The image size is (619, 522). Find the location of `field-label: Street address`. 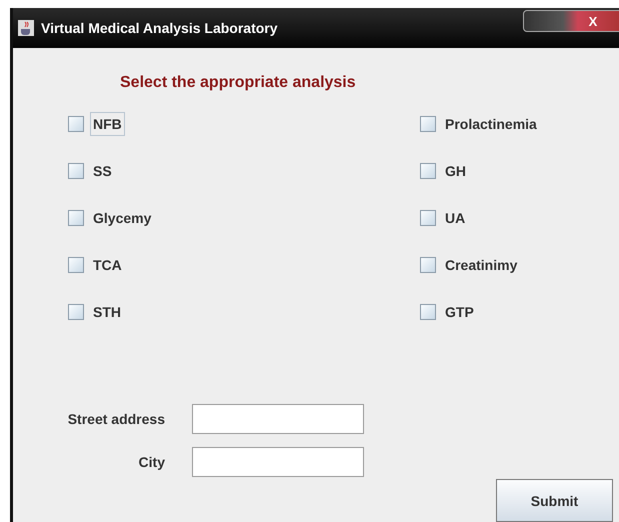

field-label: Street address is located at coordinates (115, 419).